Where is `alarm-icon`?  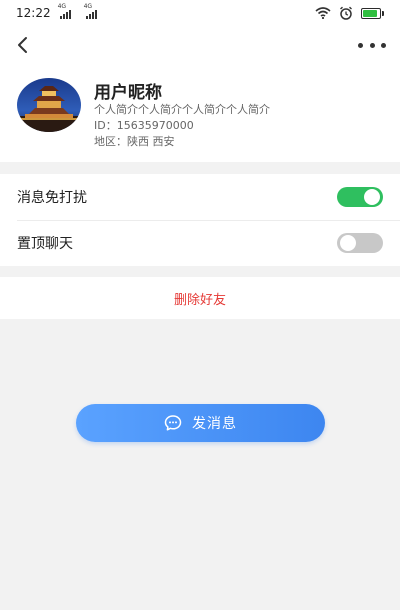
alarm-icon is located at coordinates (346, 13).